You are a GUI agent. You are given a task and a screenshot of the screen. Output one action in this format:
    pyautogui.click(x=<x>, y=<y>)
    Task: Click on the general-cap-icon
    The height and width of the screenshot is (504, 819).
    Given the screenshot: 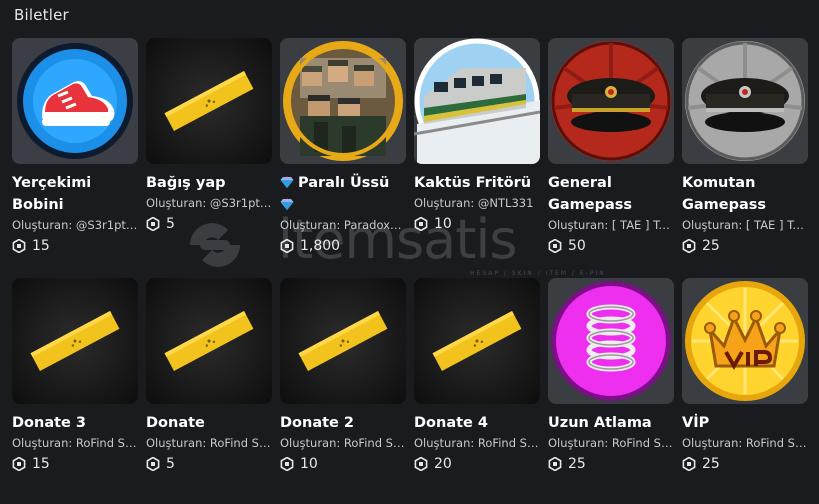 What is the action you would take?
    pyautogui.click(x=611, y=101)
    